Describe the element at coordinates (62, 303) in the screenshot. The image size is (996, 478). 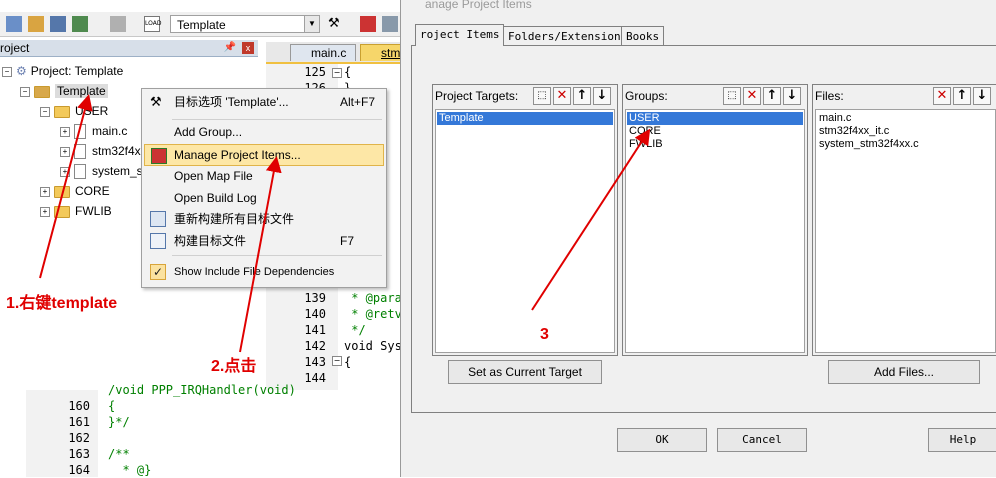
I see `annotation-step-1: 1.右键template` at that location.